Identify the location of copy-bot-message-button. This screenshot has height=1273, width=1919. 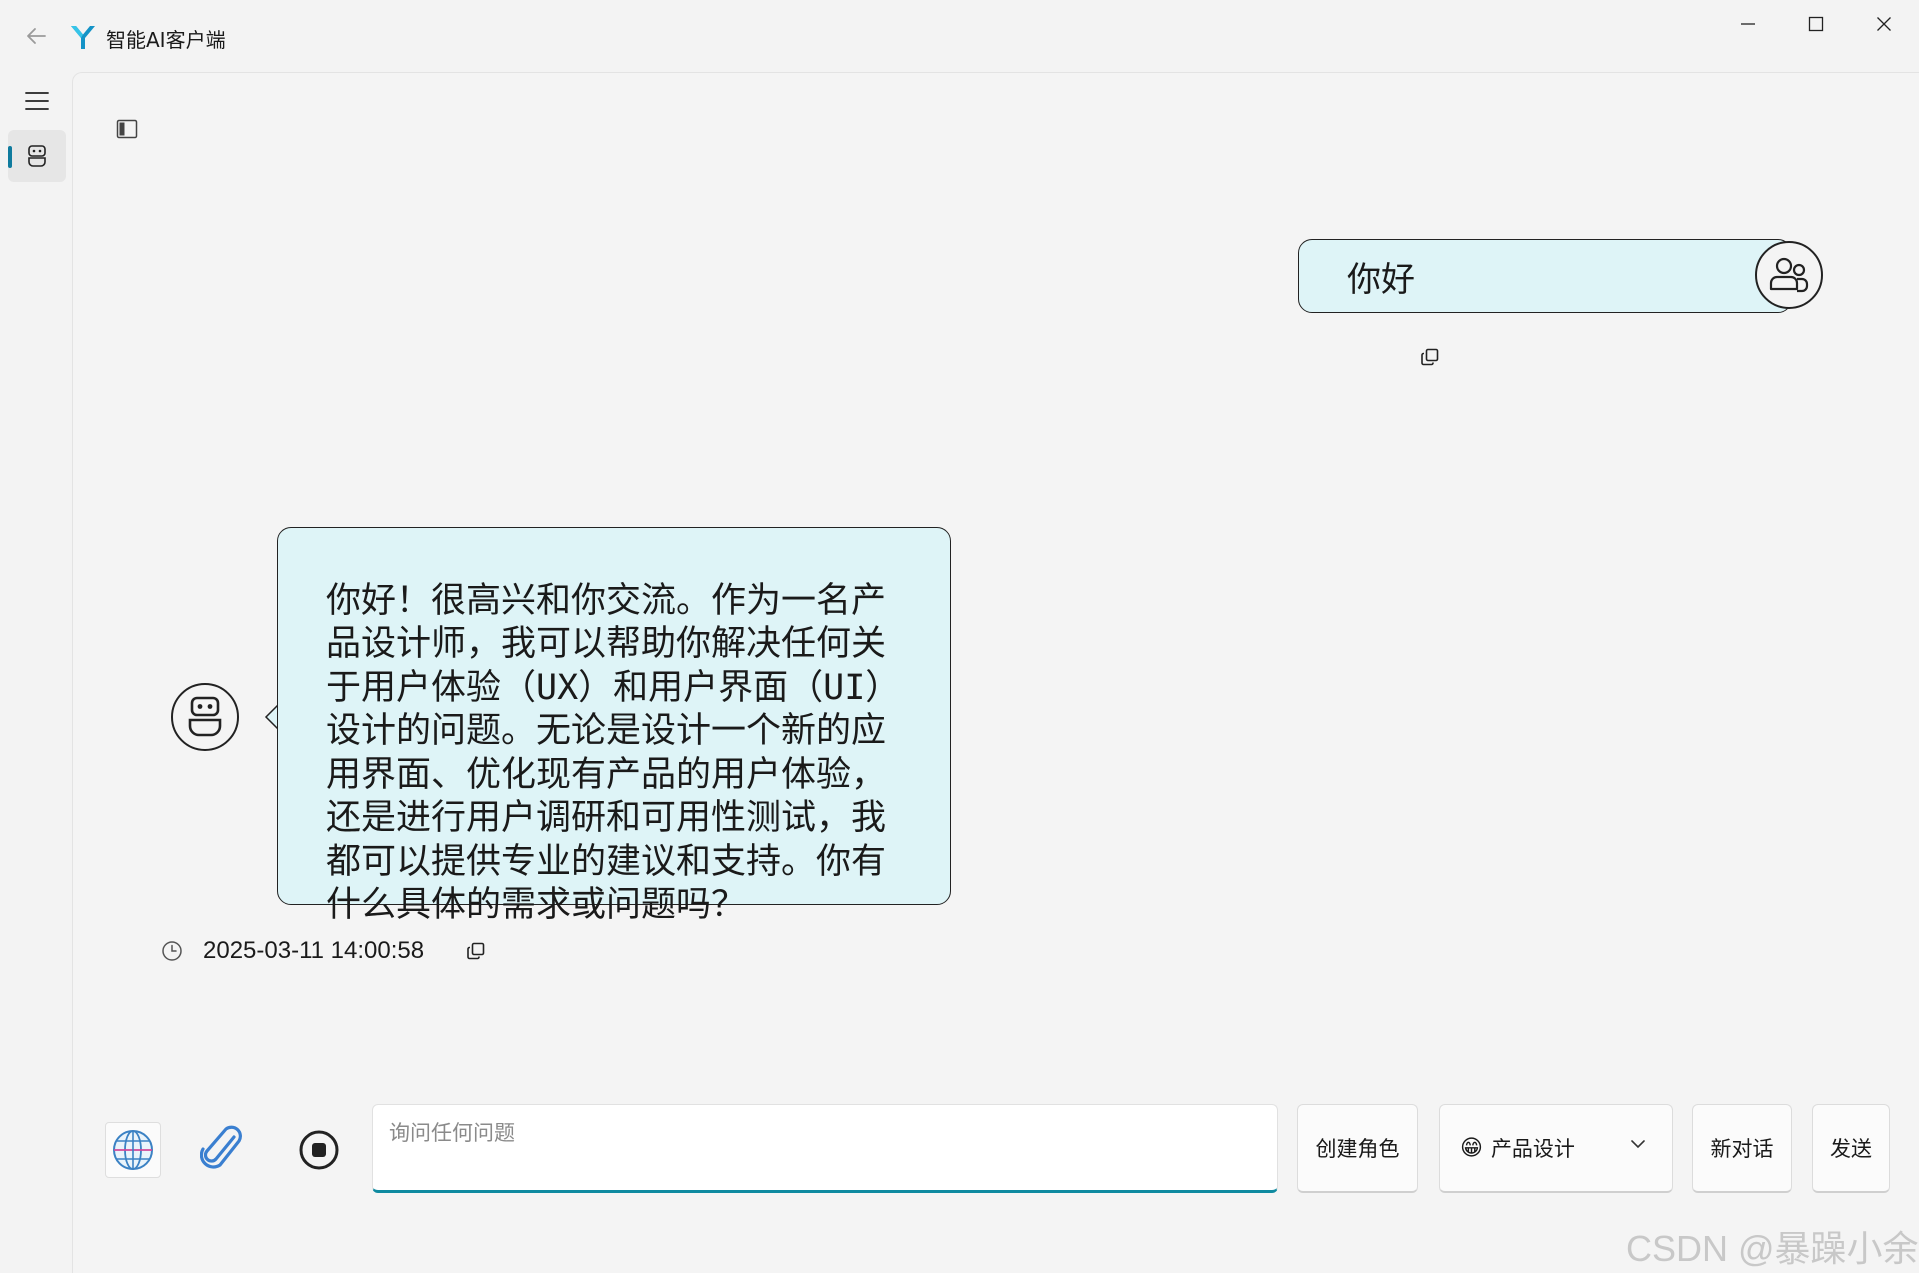
(476, 951).